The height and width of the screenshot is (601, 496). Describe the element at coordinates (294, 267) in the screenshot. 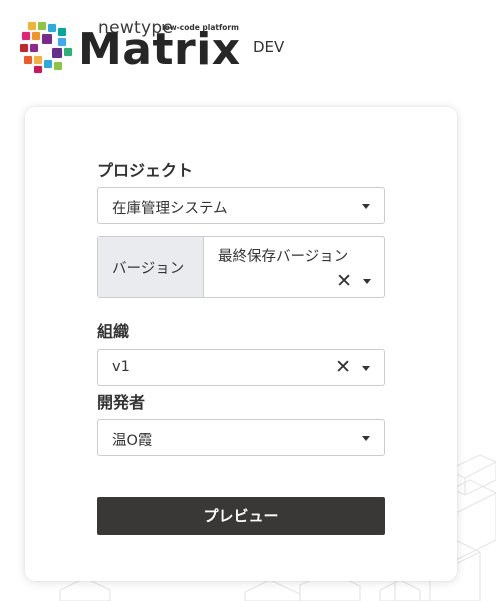

I see `version-select: 最終保存バージョン ✕` at that location.